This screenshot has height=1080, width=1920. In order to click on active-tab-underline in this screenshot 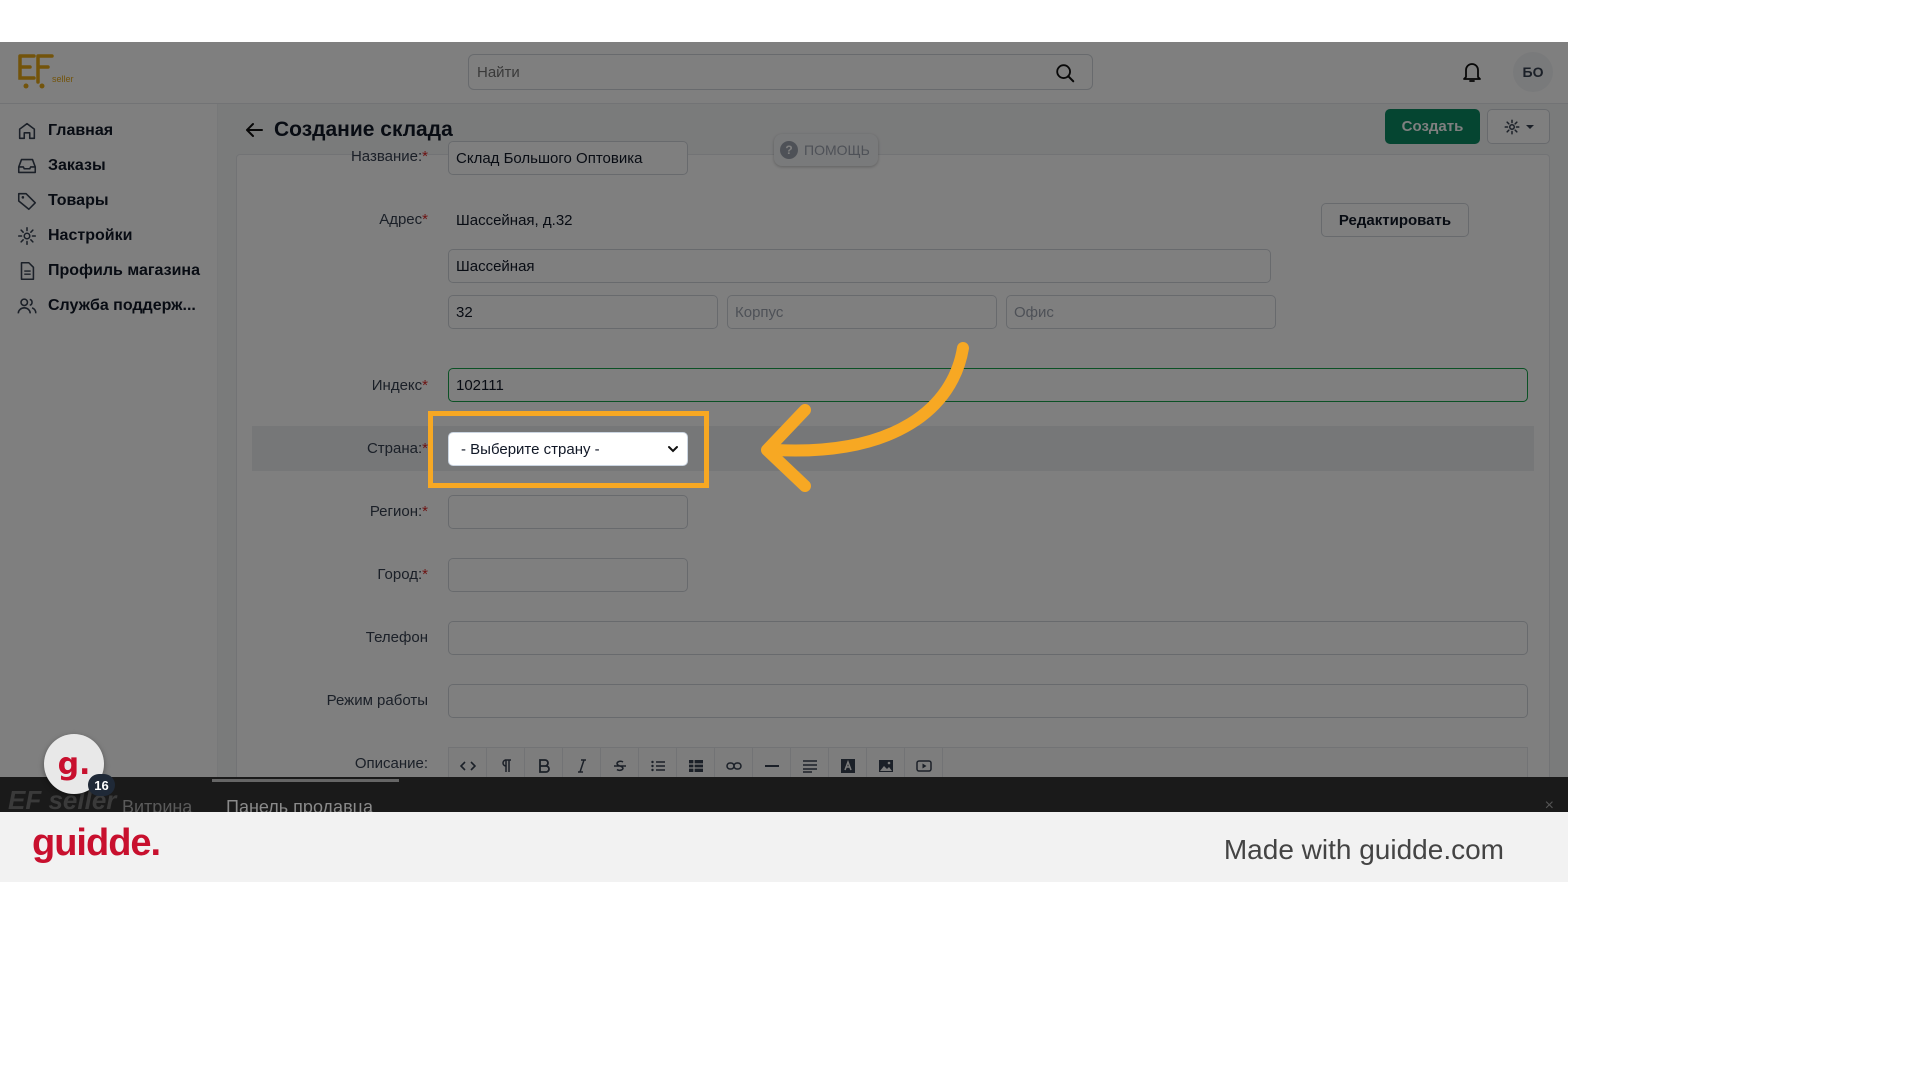, I will do `click(305, 780)`.